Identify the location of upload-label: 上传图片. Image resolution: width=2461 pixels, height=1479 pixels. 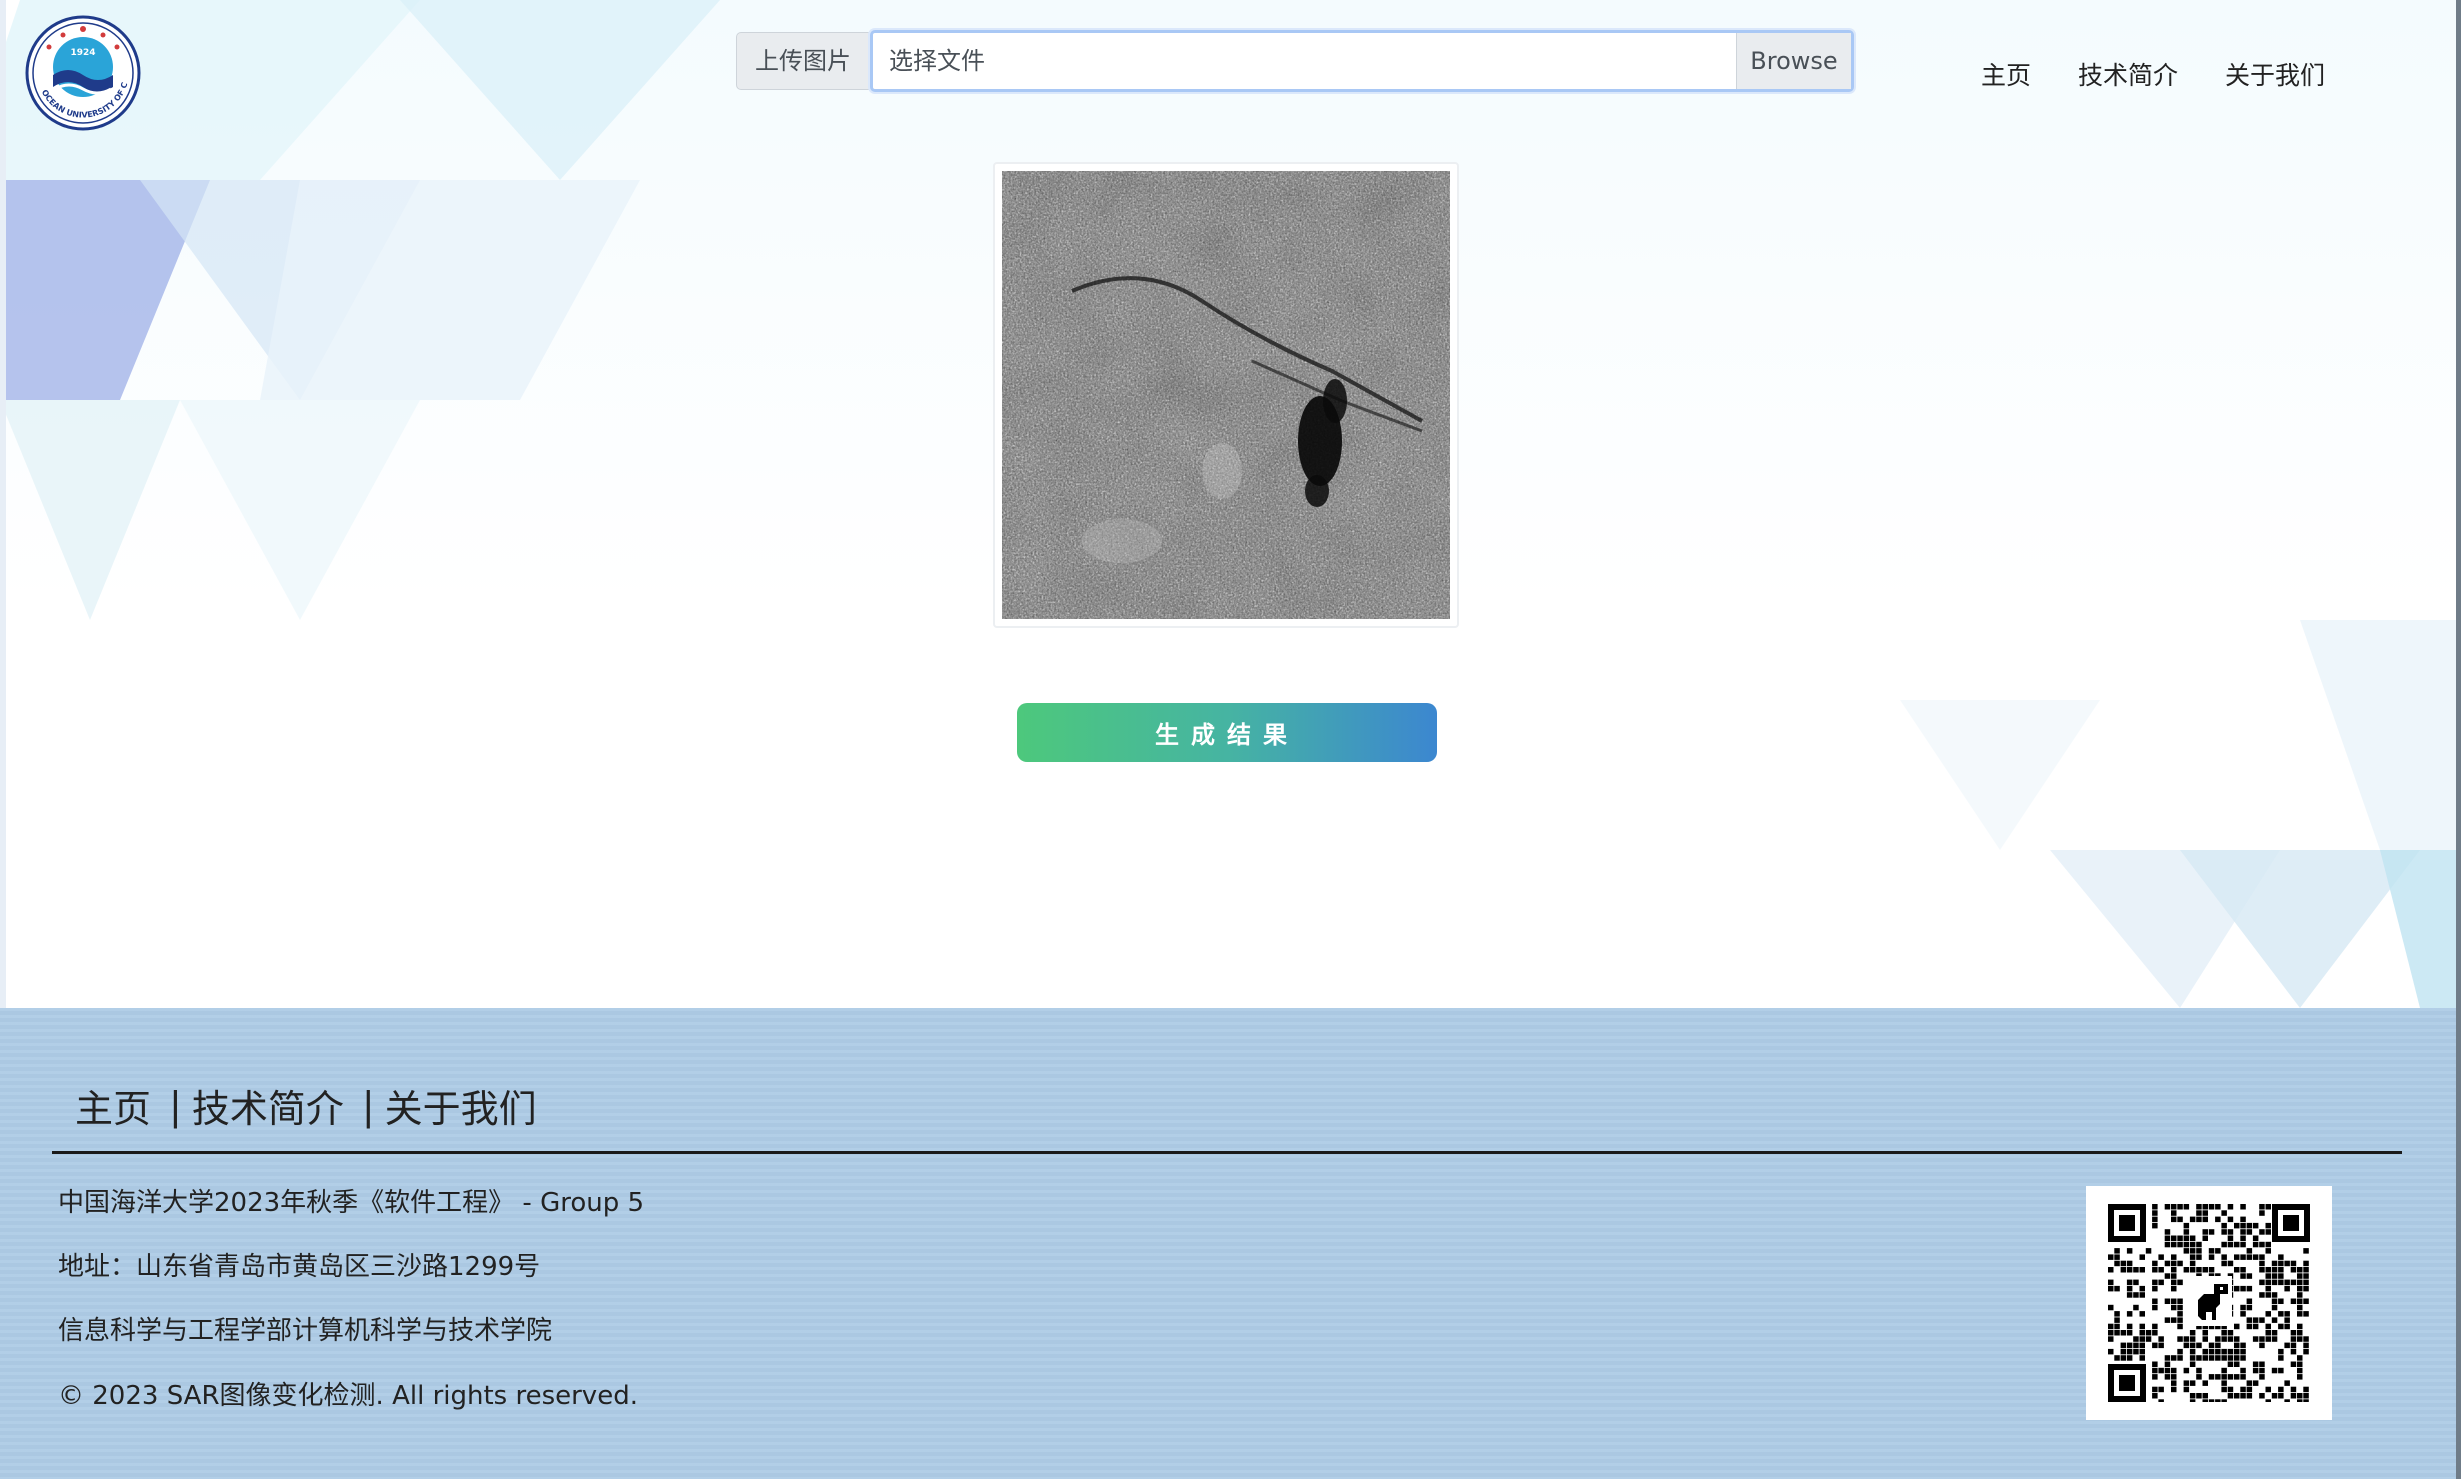
(803, 61).